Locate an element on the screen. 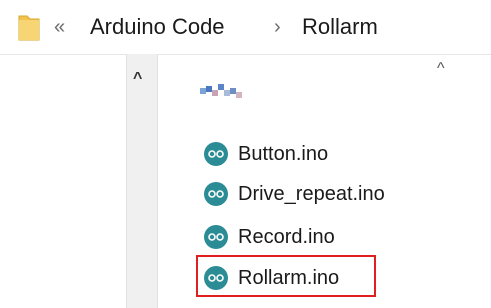 The height and width of the screenshot is (308, 491). breadcrumb-overflow-icon: « is located at coordinates (59, 27).